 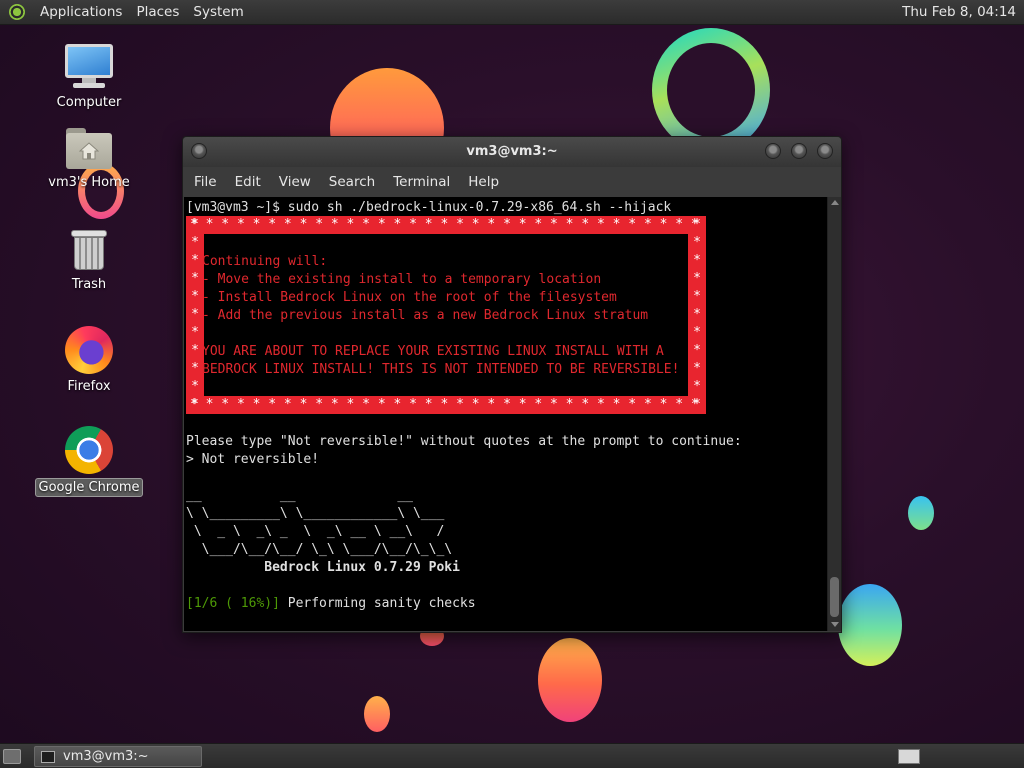 I want to click on maximize-button, so click(x=799, y=151).